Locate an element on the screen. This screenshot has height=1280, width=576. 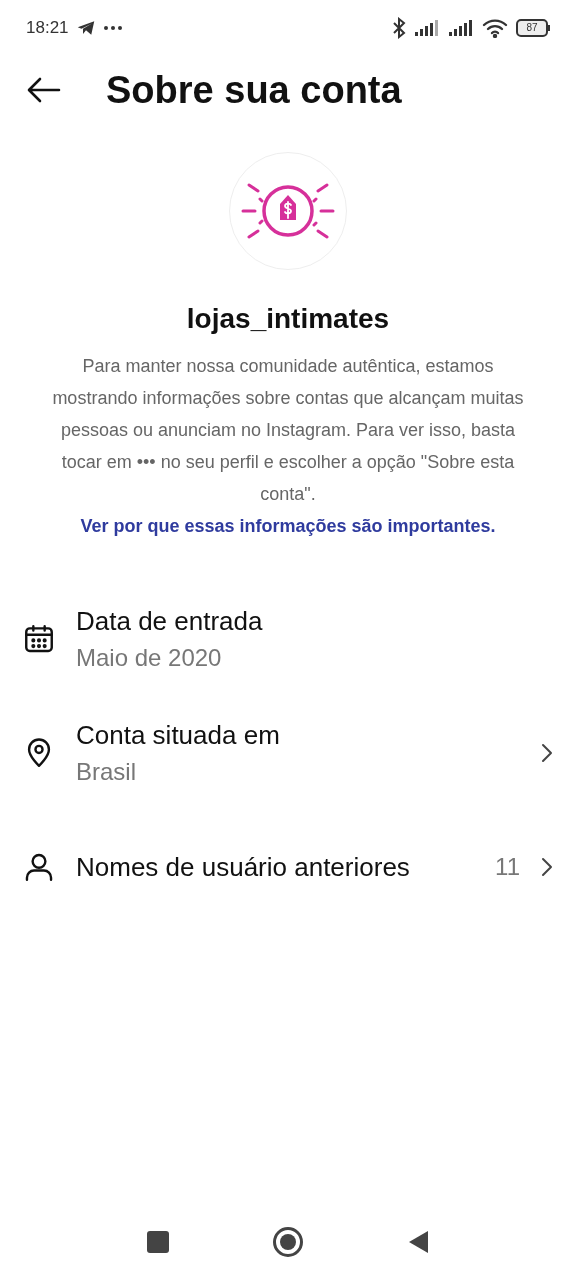
info-title: Data de entrada is located at coordinates (170, 621).